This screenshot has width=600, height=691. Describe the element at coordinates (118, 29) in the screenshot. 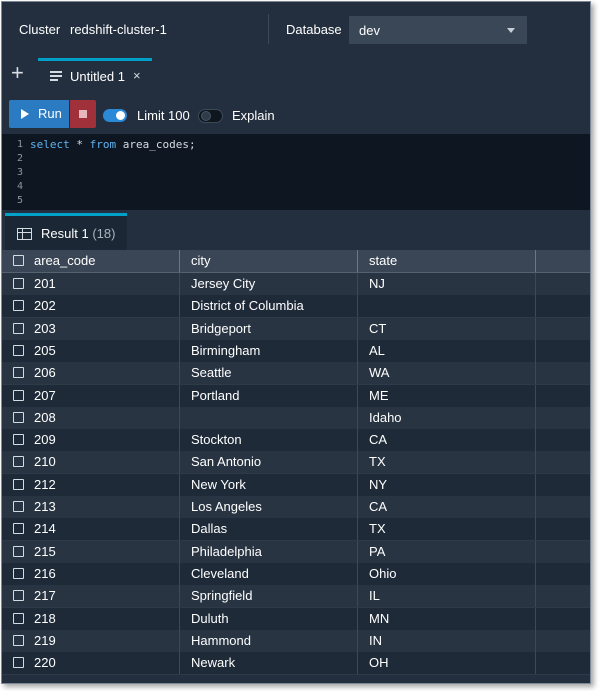

I see `cluster-value: redshift-cluster-1` at that location.